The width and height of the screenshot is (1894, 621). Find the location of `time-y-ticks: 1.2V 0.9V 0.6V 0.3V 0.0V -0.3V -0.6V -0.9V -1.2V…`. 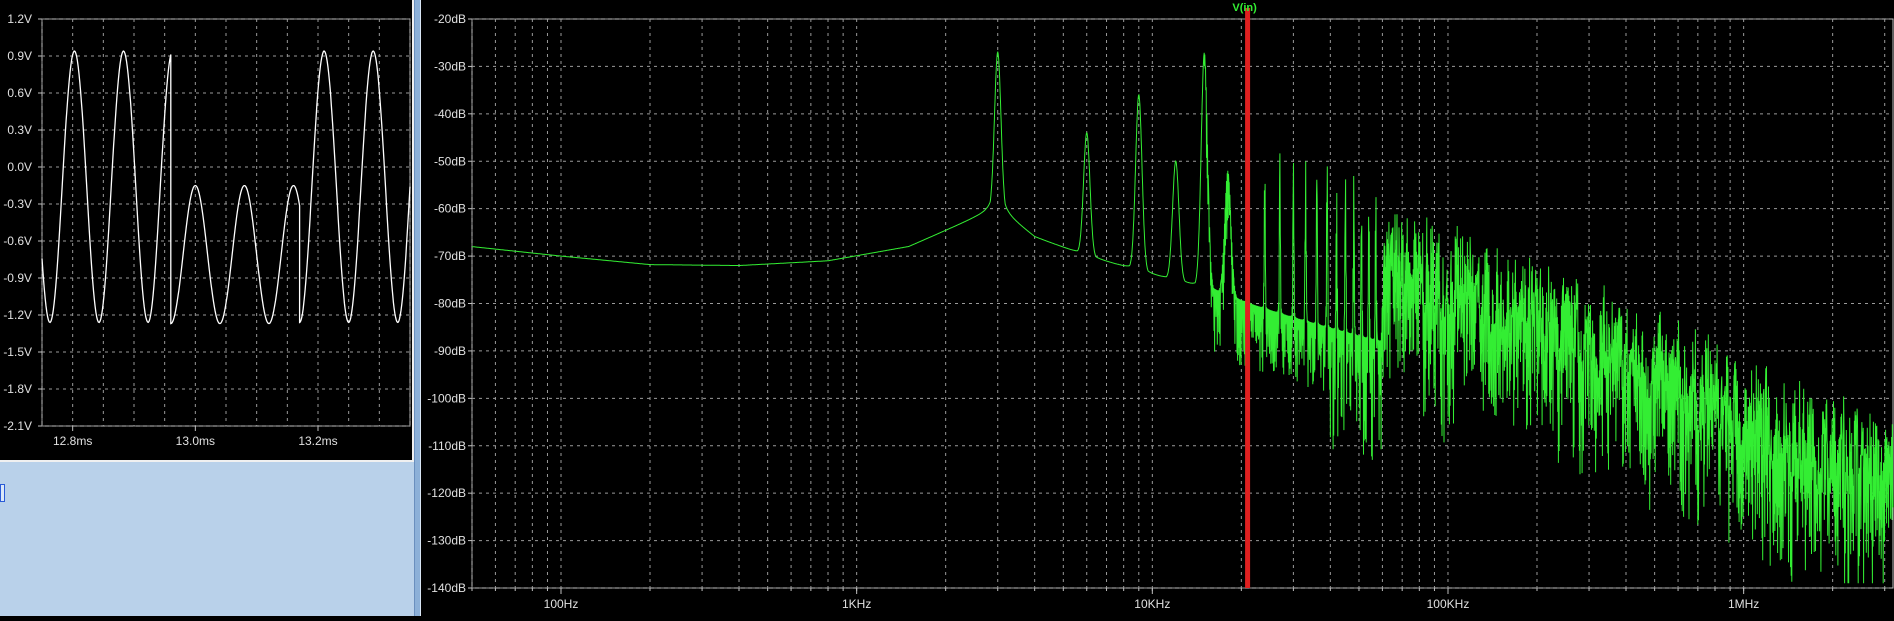

time-y-ticks: 1.2V 0.9V 0.6V 0.3V 0.0V -0.3V -0.6V -0.9V -1.2V… is located at coordinates (22, 222).